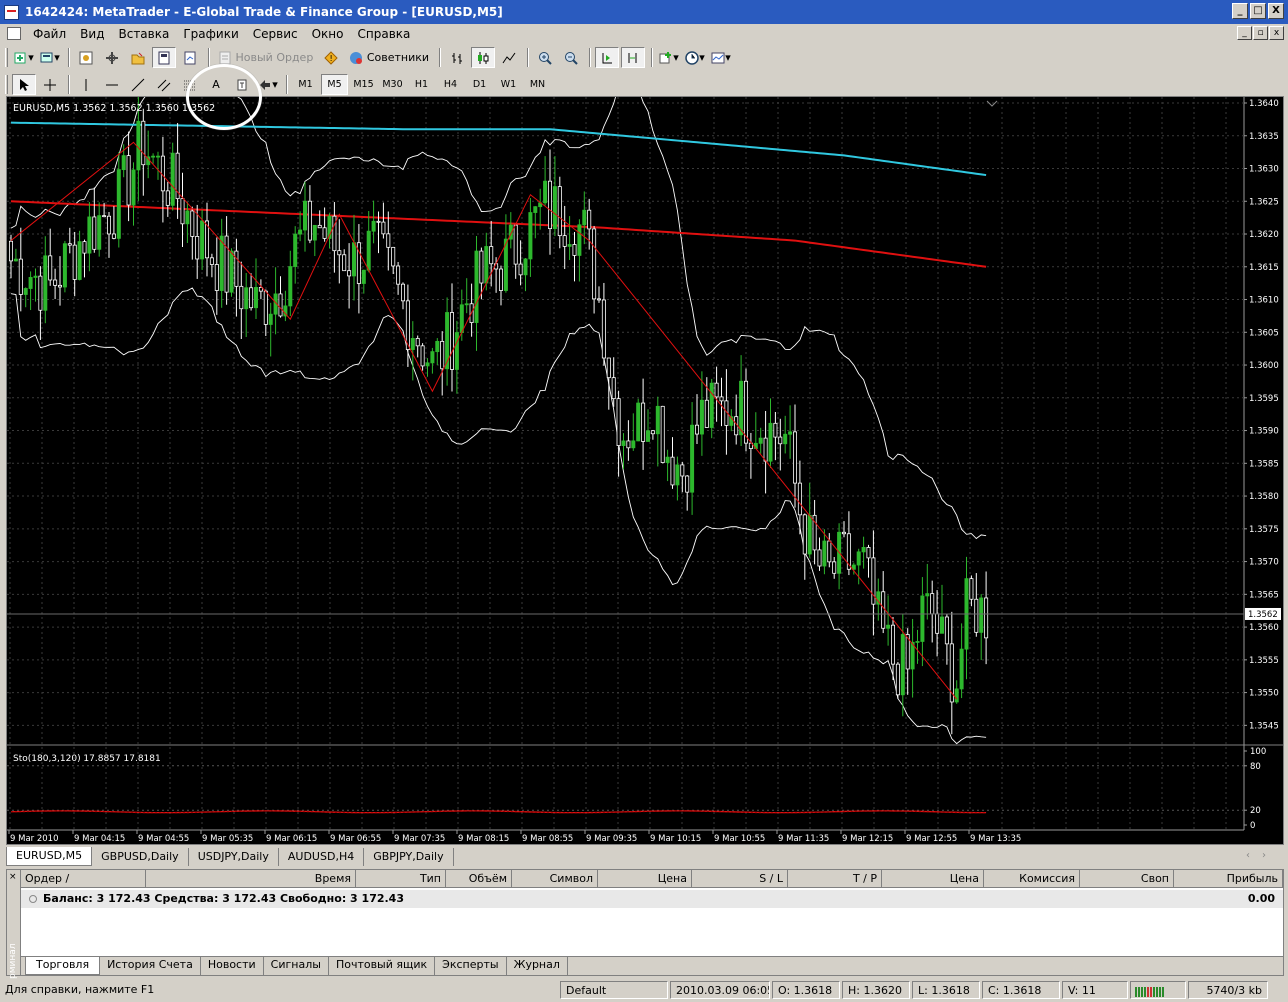 The height and width of the screenshot is (1002, 1288). I want to click on auto-scroll-icon, so click(607, 57).